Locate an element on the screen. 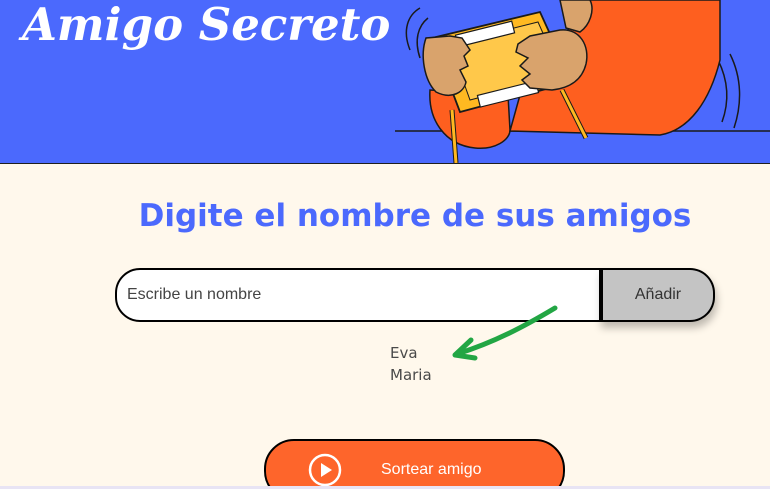  page-heading: Digite el nombre de sus amigos is located at coordinates (415, 216).